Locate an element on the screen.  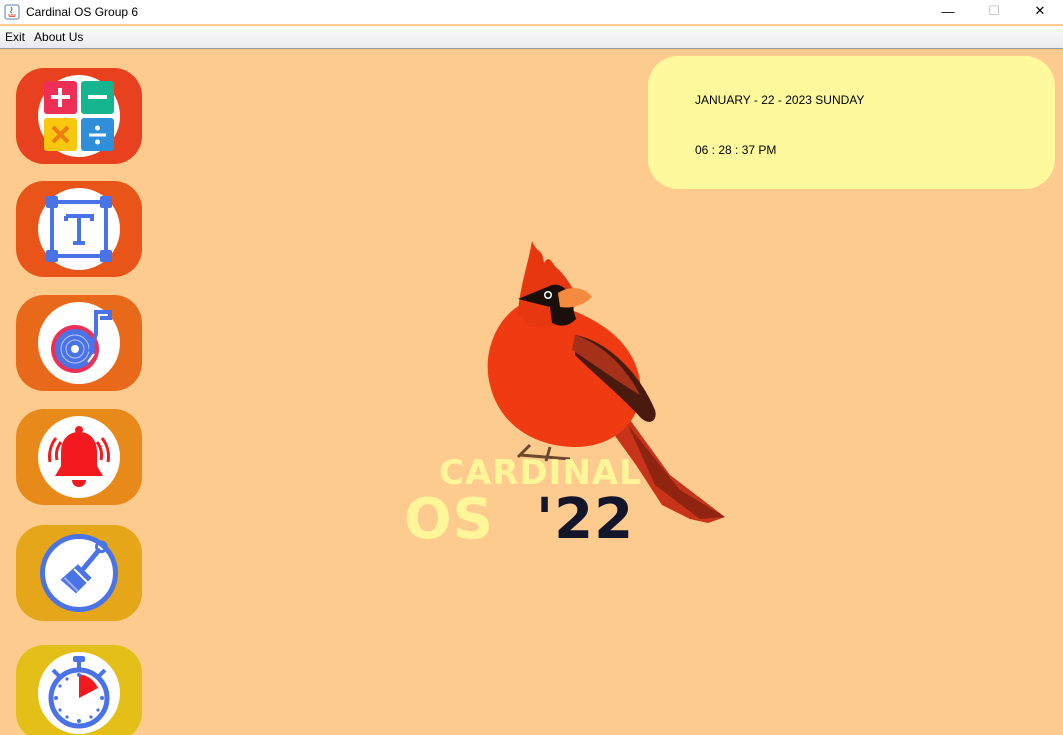
stopwatch-icon is located at coordinates (79, 692).